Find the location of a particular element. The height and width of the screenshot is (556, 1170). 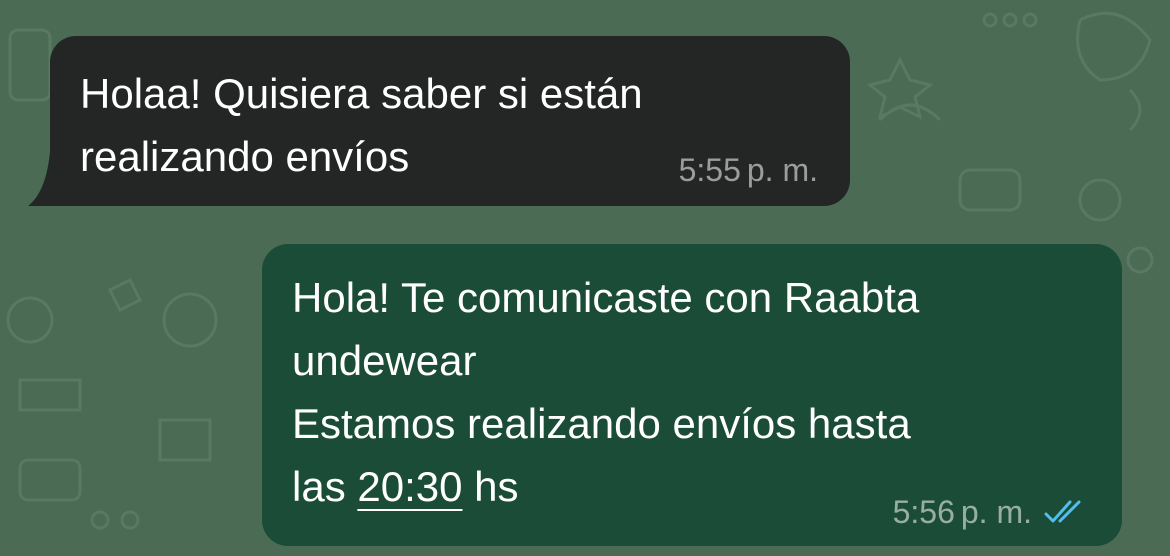

outgoing-message-text: hs is located at coordinates (490, 486).